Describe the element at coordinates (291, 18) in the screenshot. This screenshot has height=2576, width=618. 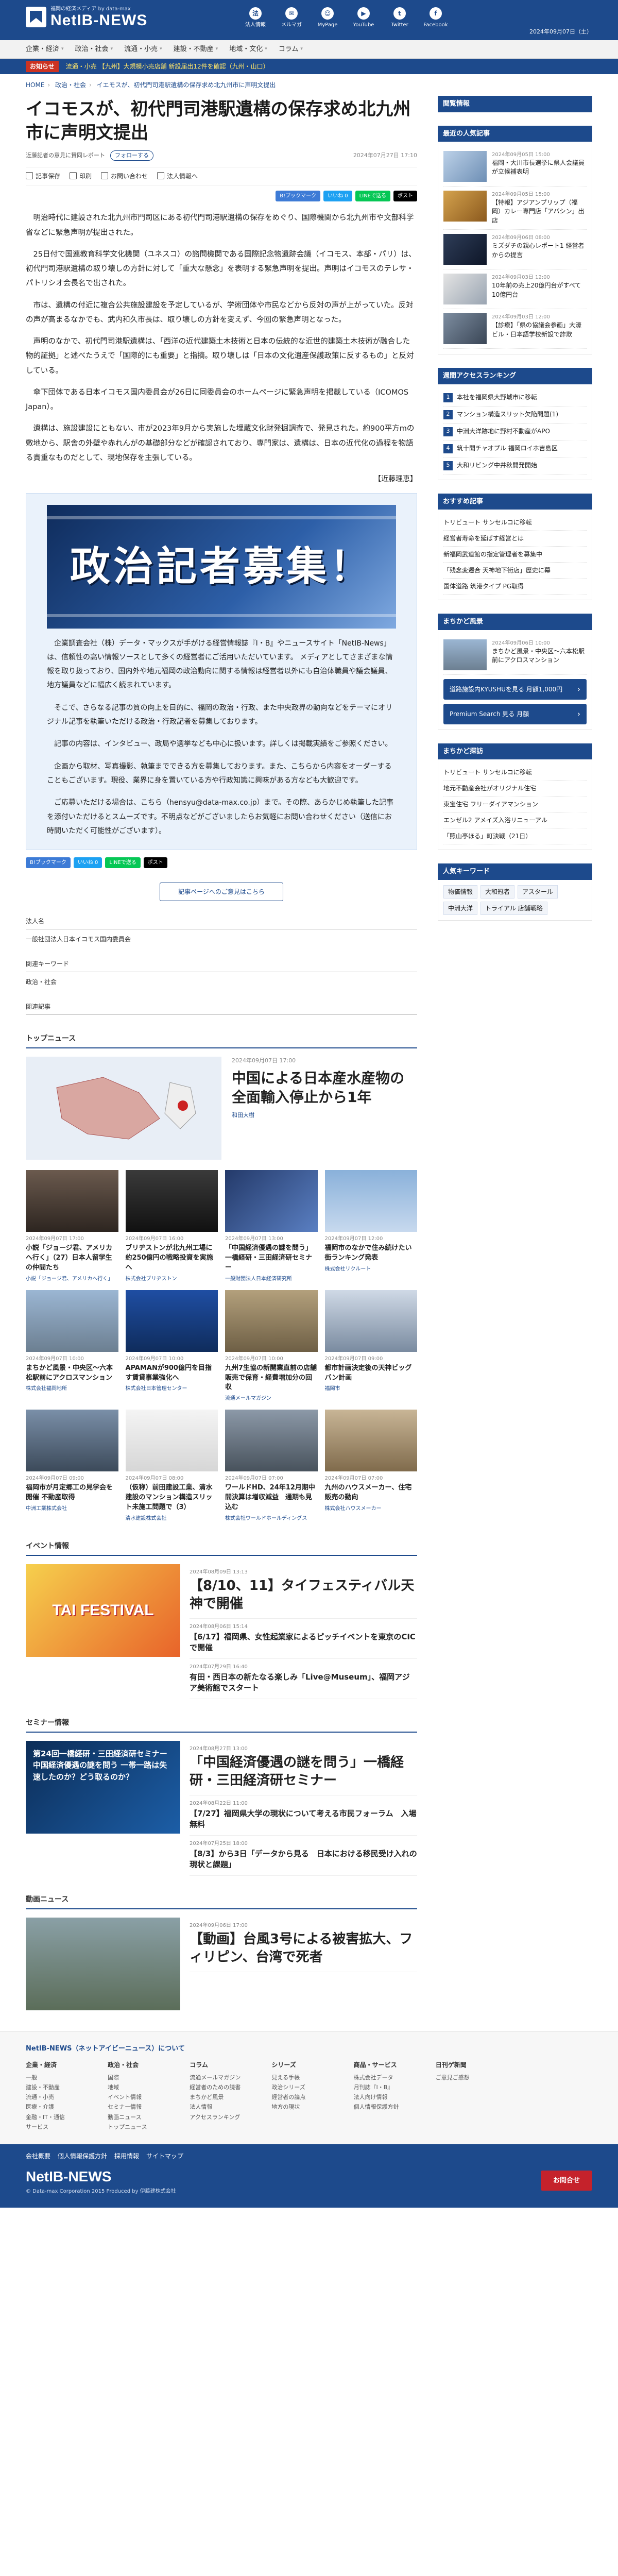
I see `header-link-mail: ✉ メルマガ` at that location.